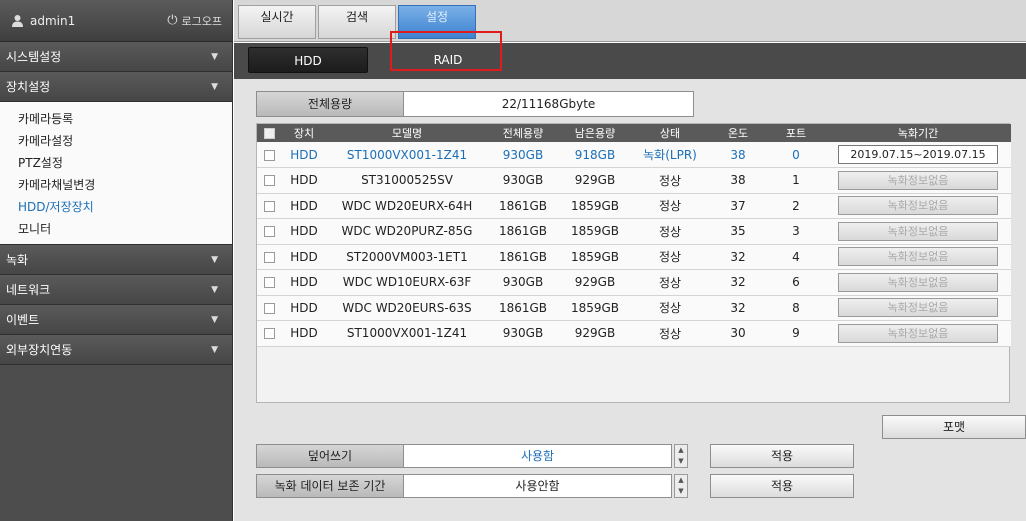 This screenshot has height=521, width=1026. What do you see at coordinates (407, 256) in the screenshot?
I see `cell-model: ST2000VM003-1ET1` at bounding box center [407, 256].